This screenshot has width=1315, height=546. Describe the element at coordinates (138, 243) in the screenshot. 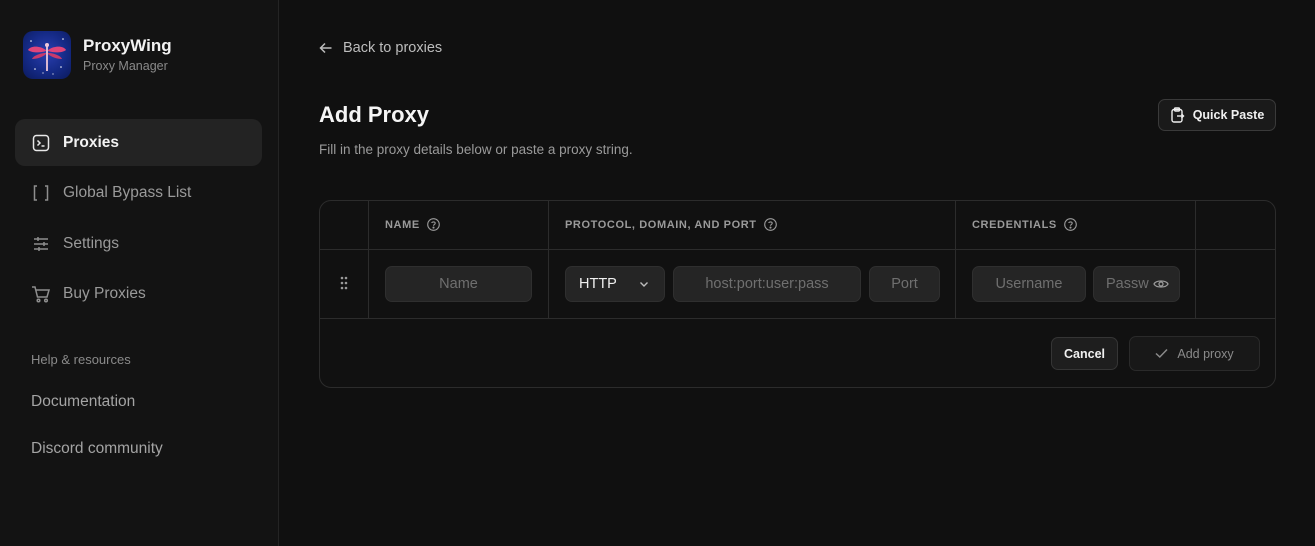

I see `sidebar-item-settings: Settings` at that location.